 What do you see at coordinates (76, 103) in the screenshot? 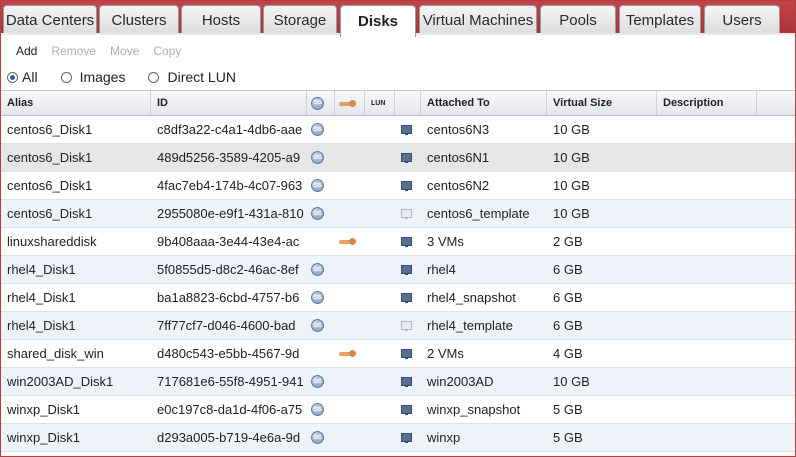
I see `col-alias-header: Alias` at bounding box center [76, 103].